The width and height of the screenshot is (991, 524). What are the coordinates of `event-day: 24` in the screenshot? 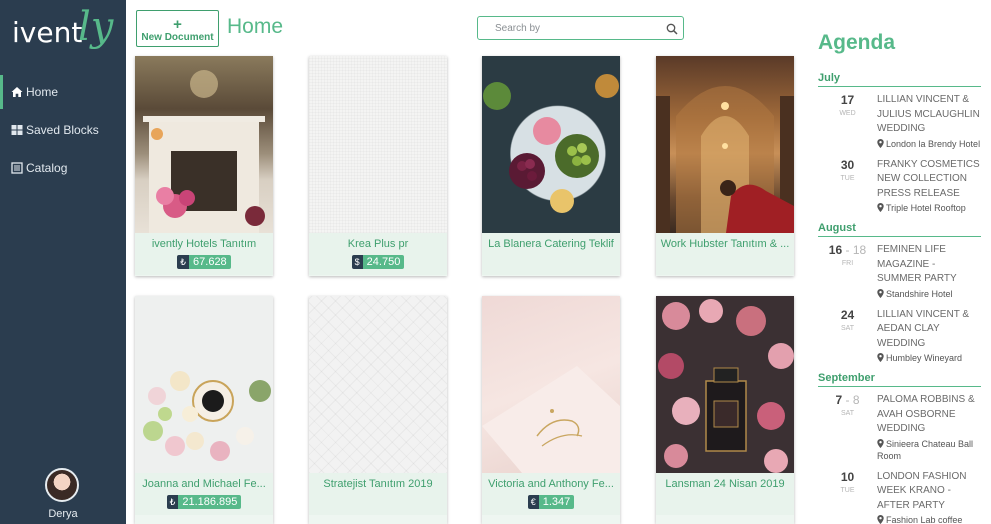 It's located at (847, 314).